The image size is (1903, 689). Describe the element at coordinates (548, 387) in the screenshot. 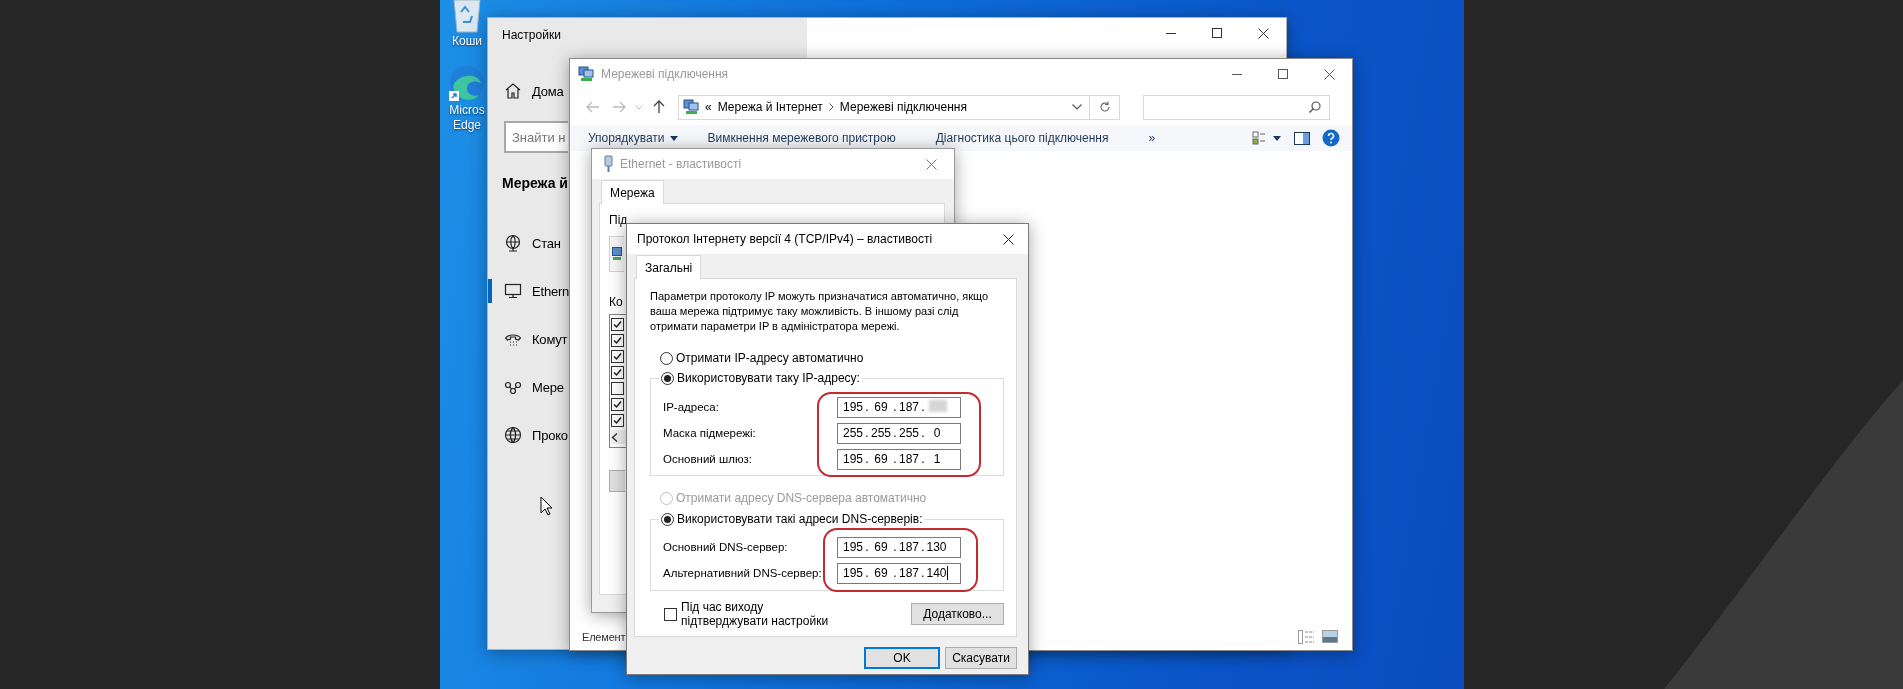

I see `settings-nav-item: Мере` at that location.